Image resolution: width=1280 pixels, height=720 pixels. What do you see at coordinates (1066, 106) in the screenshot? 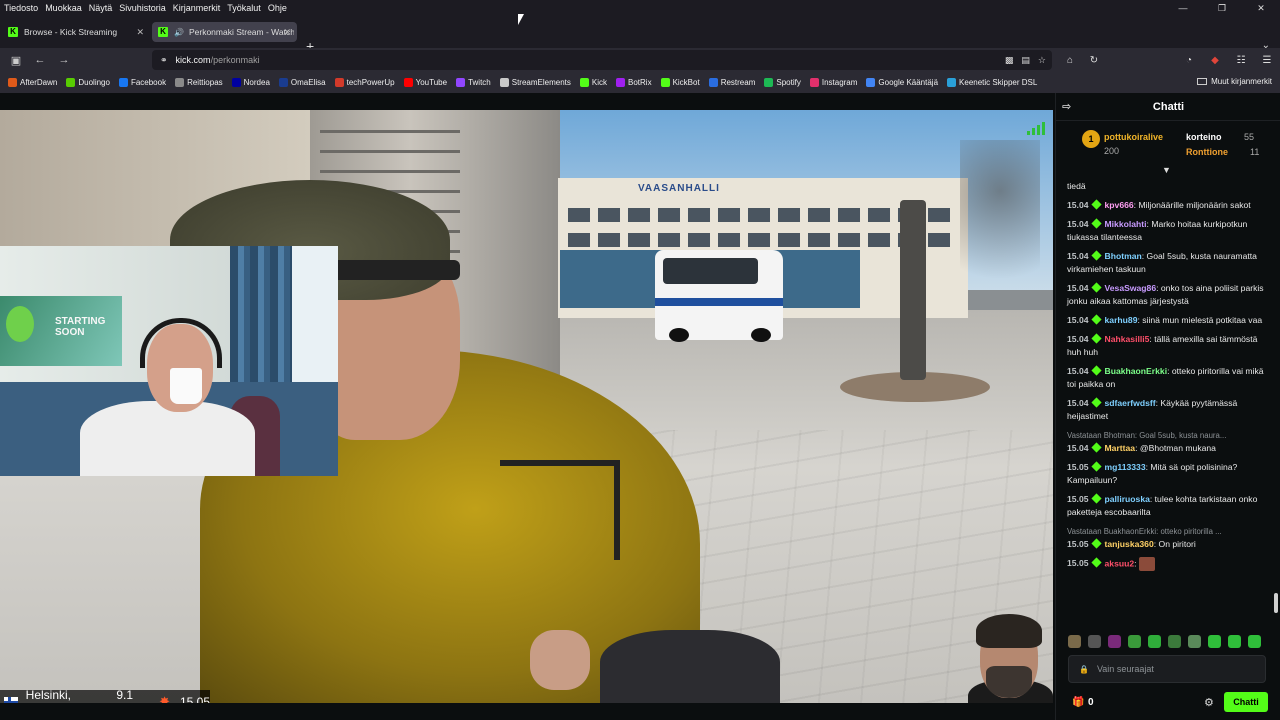
I see `collapse-chat-icon: ⇨` at bounding box center [1066, 106].